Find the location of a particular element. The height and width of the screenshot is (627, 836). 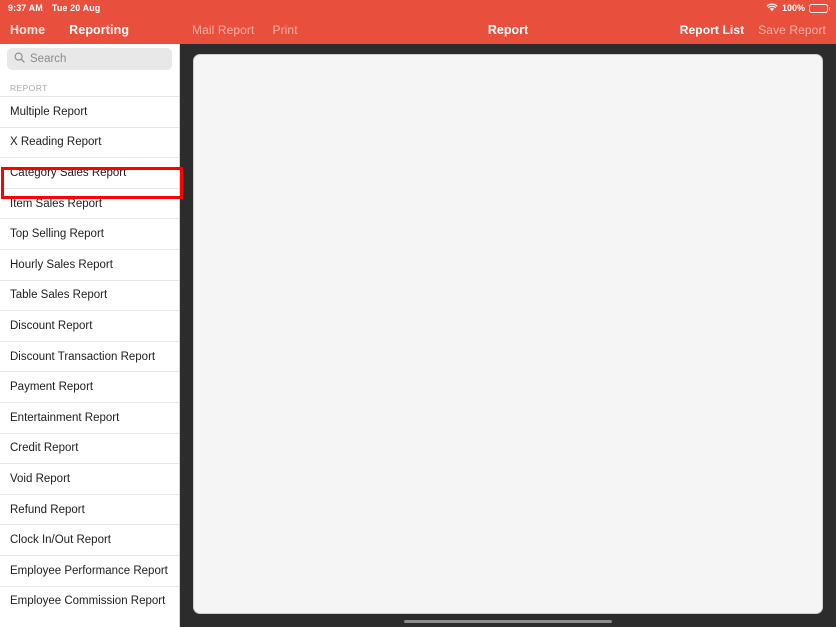

list-item-label: Top Selling Report is located at coordinates (57, 234).